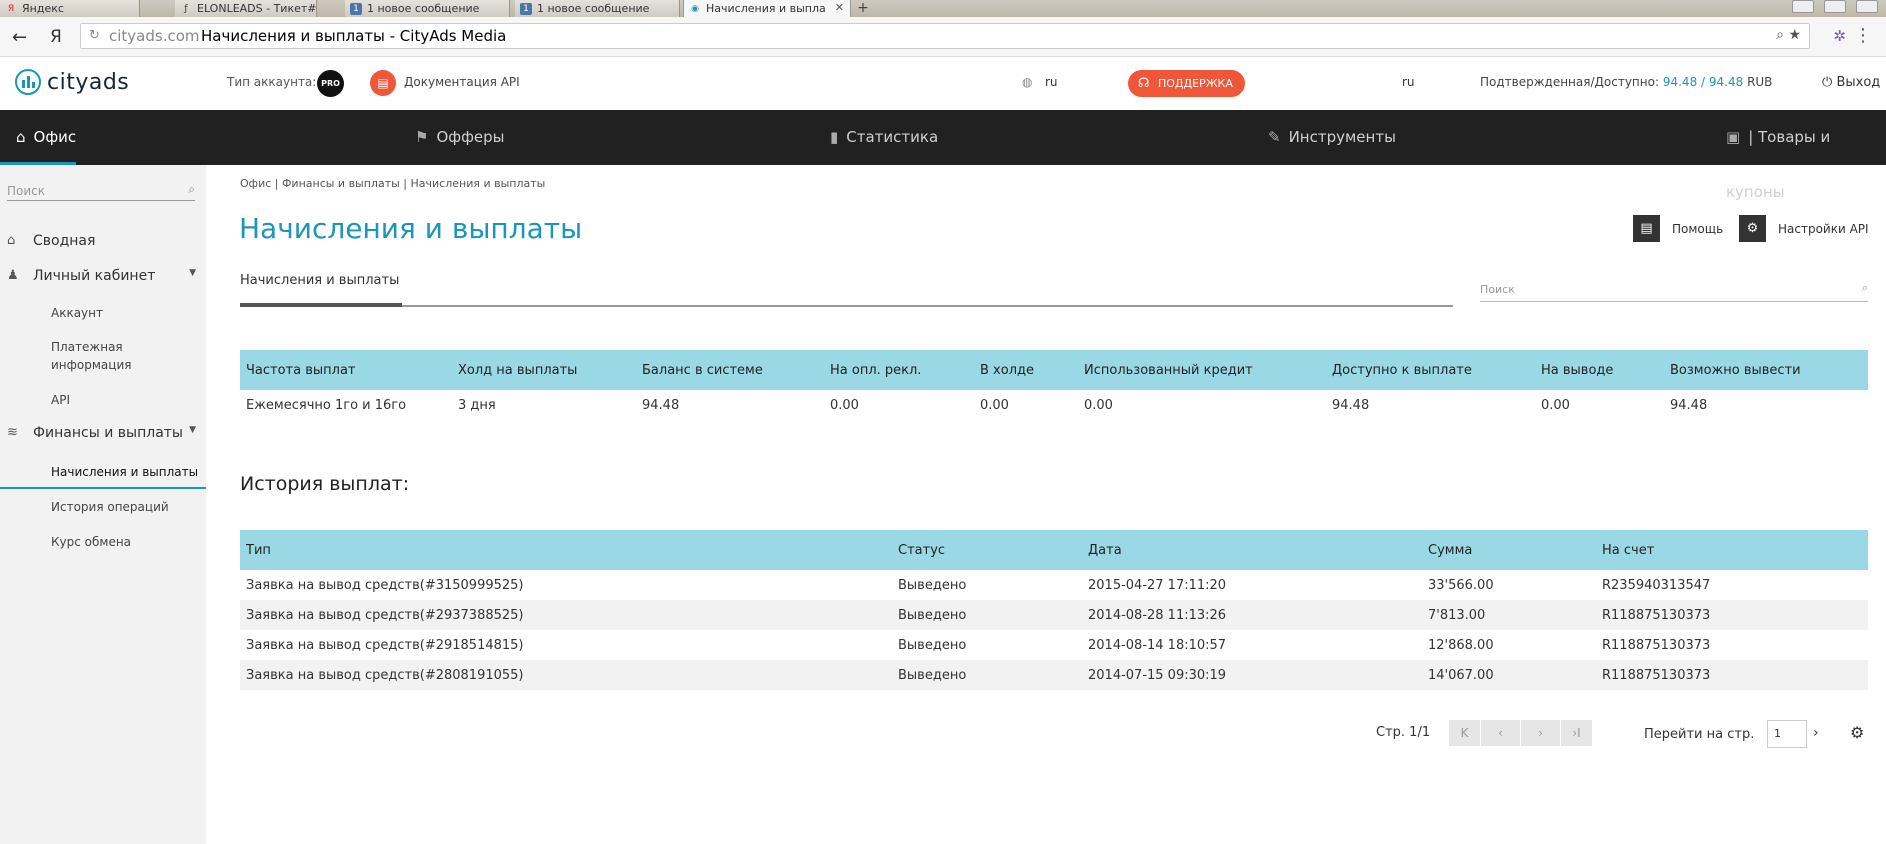 The image size is (1886, 844). Describe the element at coordinates (1051, 82) in the screenshot. I see `language-selector: ru` at that location.